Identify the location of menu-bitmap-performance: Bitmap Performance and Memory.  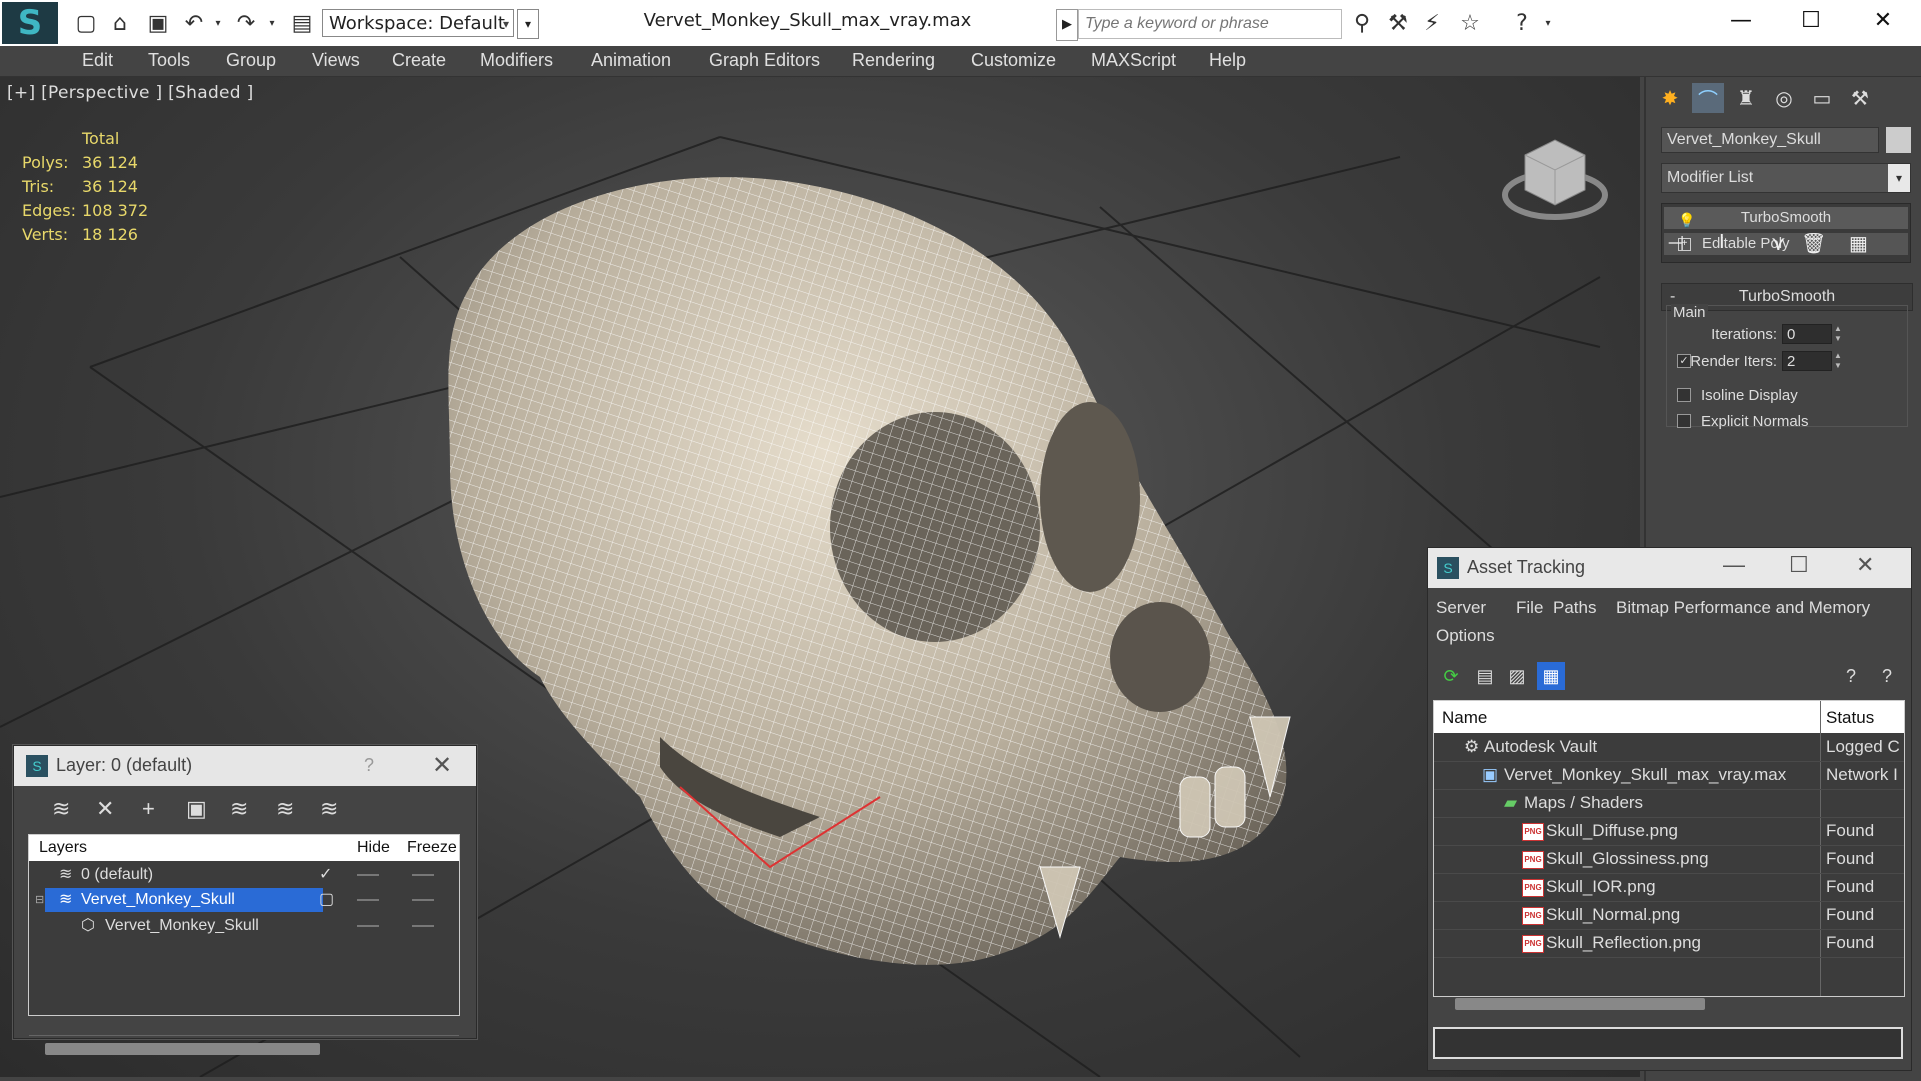
(1743, 608).